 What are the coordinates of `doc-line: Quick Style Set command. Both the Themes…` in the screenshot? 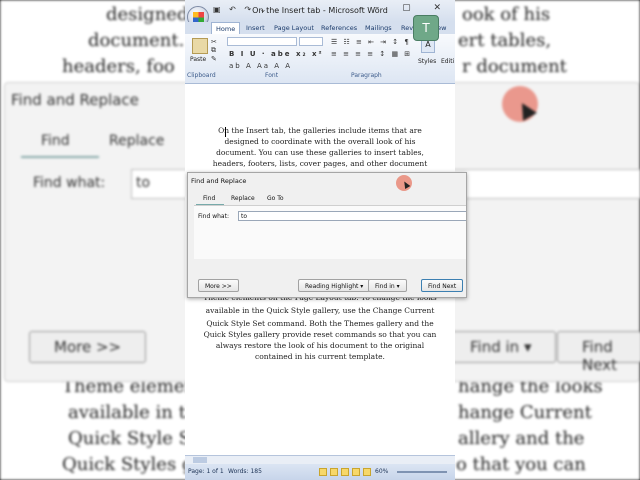 It's located at (320, 323).